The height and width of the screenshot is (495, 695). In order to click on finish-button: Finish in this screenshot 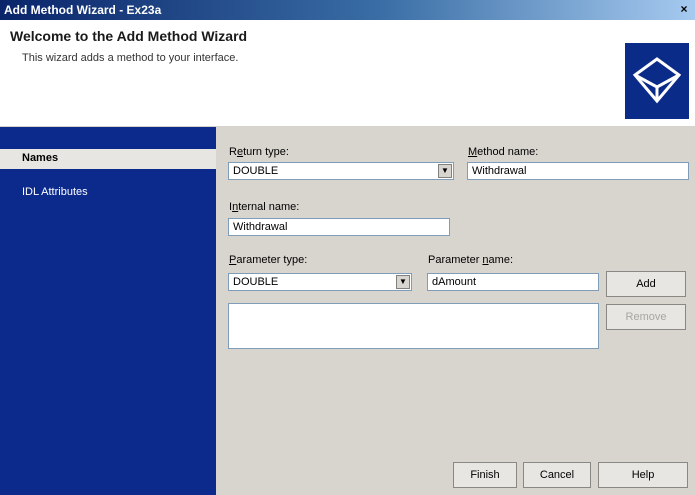, I will do `click(485, 475)`.